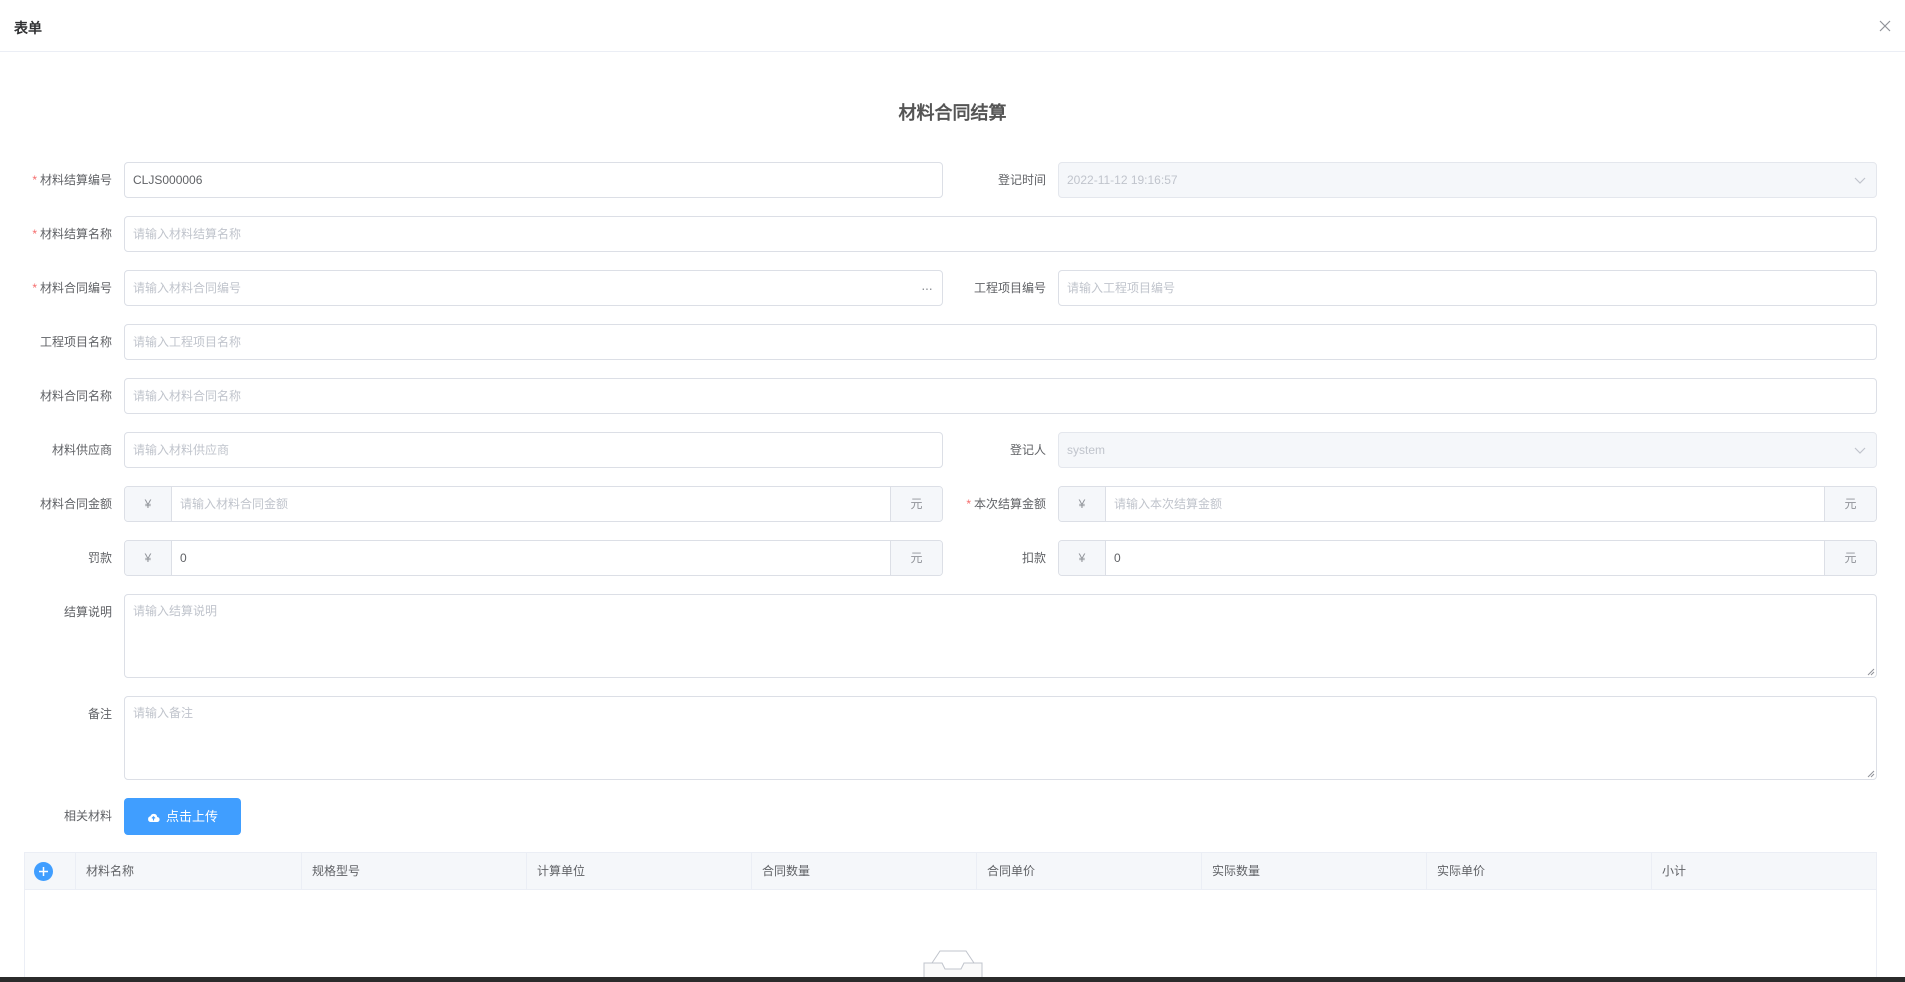  What do you see at coordinates (533, 450) in the screenshot?
I see `supplier-input: 请输入材料供应商` at bounding box center [533, 450].